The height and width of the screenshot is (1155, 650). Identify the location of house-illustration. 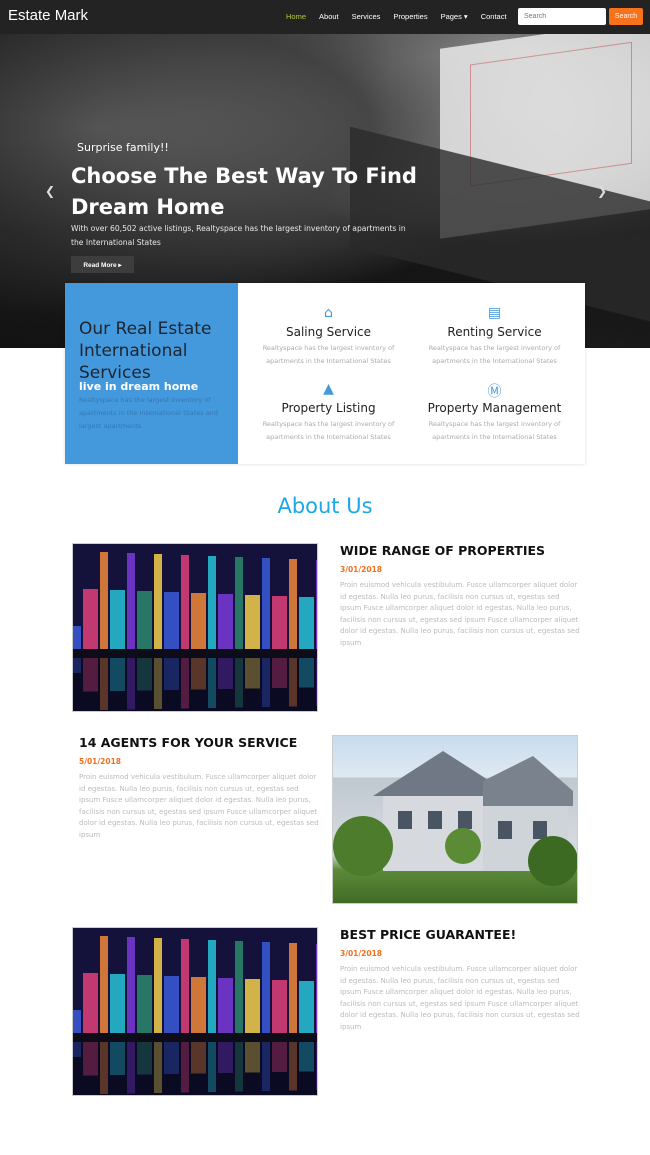
(455, 818).